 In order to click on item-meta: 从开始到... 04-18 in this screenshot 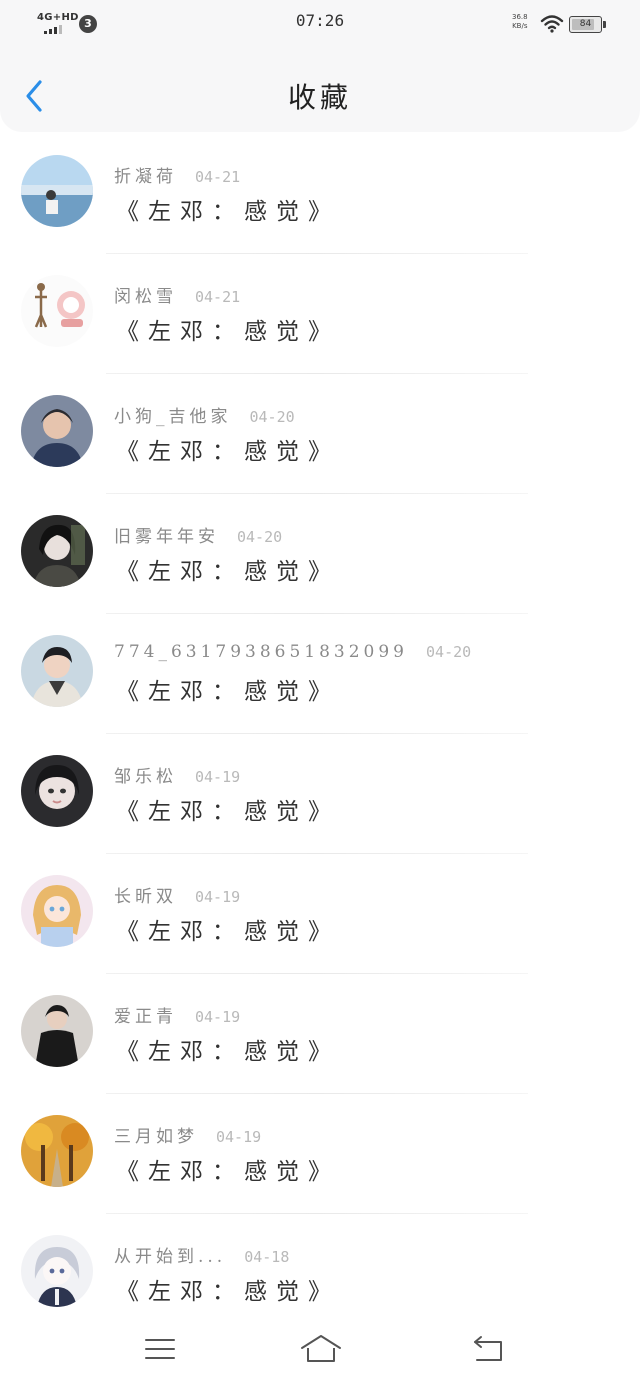, I will do `click(201, 1254)`.